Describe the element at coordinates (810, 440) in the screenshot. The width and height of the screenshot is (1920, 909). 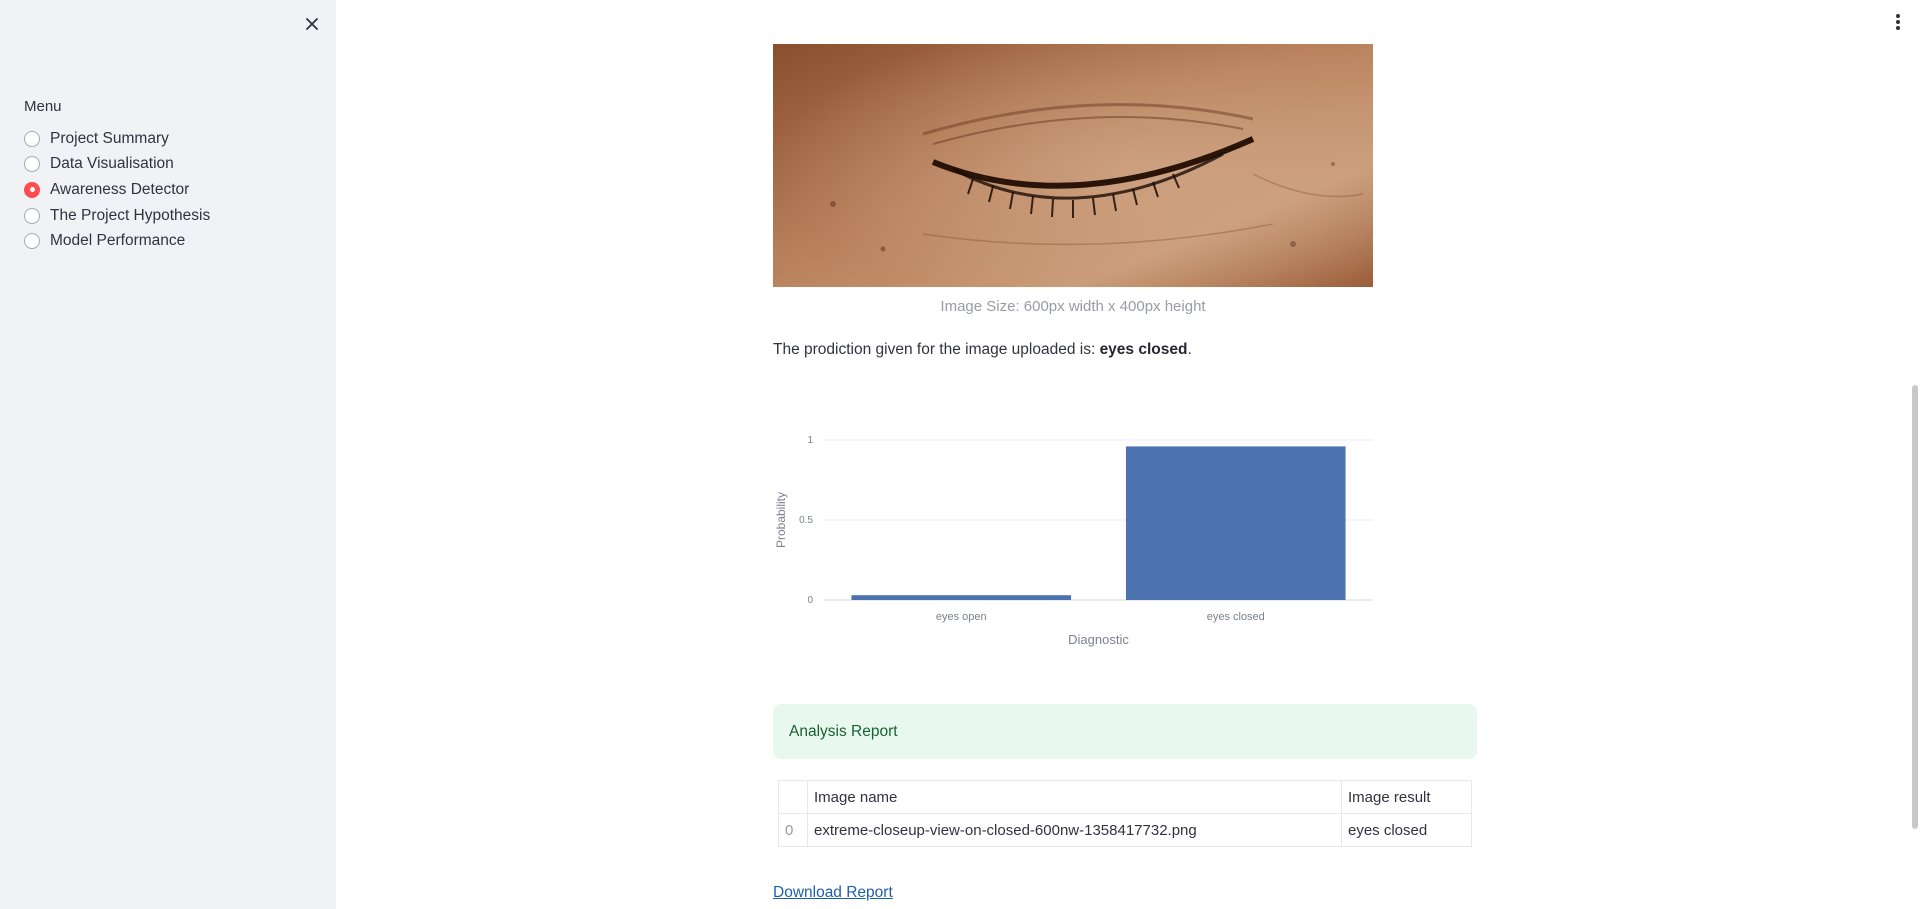
I see `y-tick-label: 1` at that location.